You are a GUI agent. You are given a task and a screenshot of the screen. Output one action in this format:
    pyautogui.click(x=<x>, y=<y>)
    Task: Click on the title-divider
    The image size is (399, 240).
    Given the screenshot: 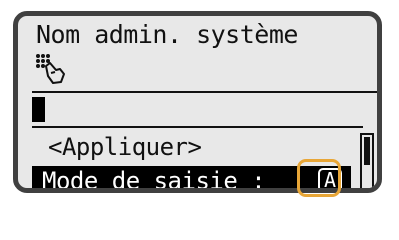 What is the action you would take?
    pyautogui.click(x=204, y=92)
    